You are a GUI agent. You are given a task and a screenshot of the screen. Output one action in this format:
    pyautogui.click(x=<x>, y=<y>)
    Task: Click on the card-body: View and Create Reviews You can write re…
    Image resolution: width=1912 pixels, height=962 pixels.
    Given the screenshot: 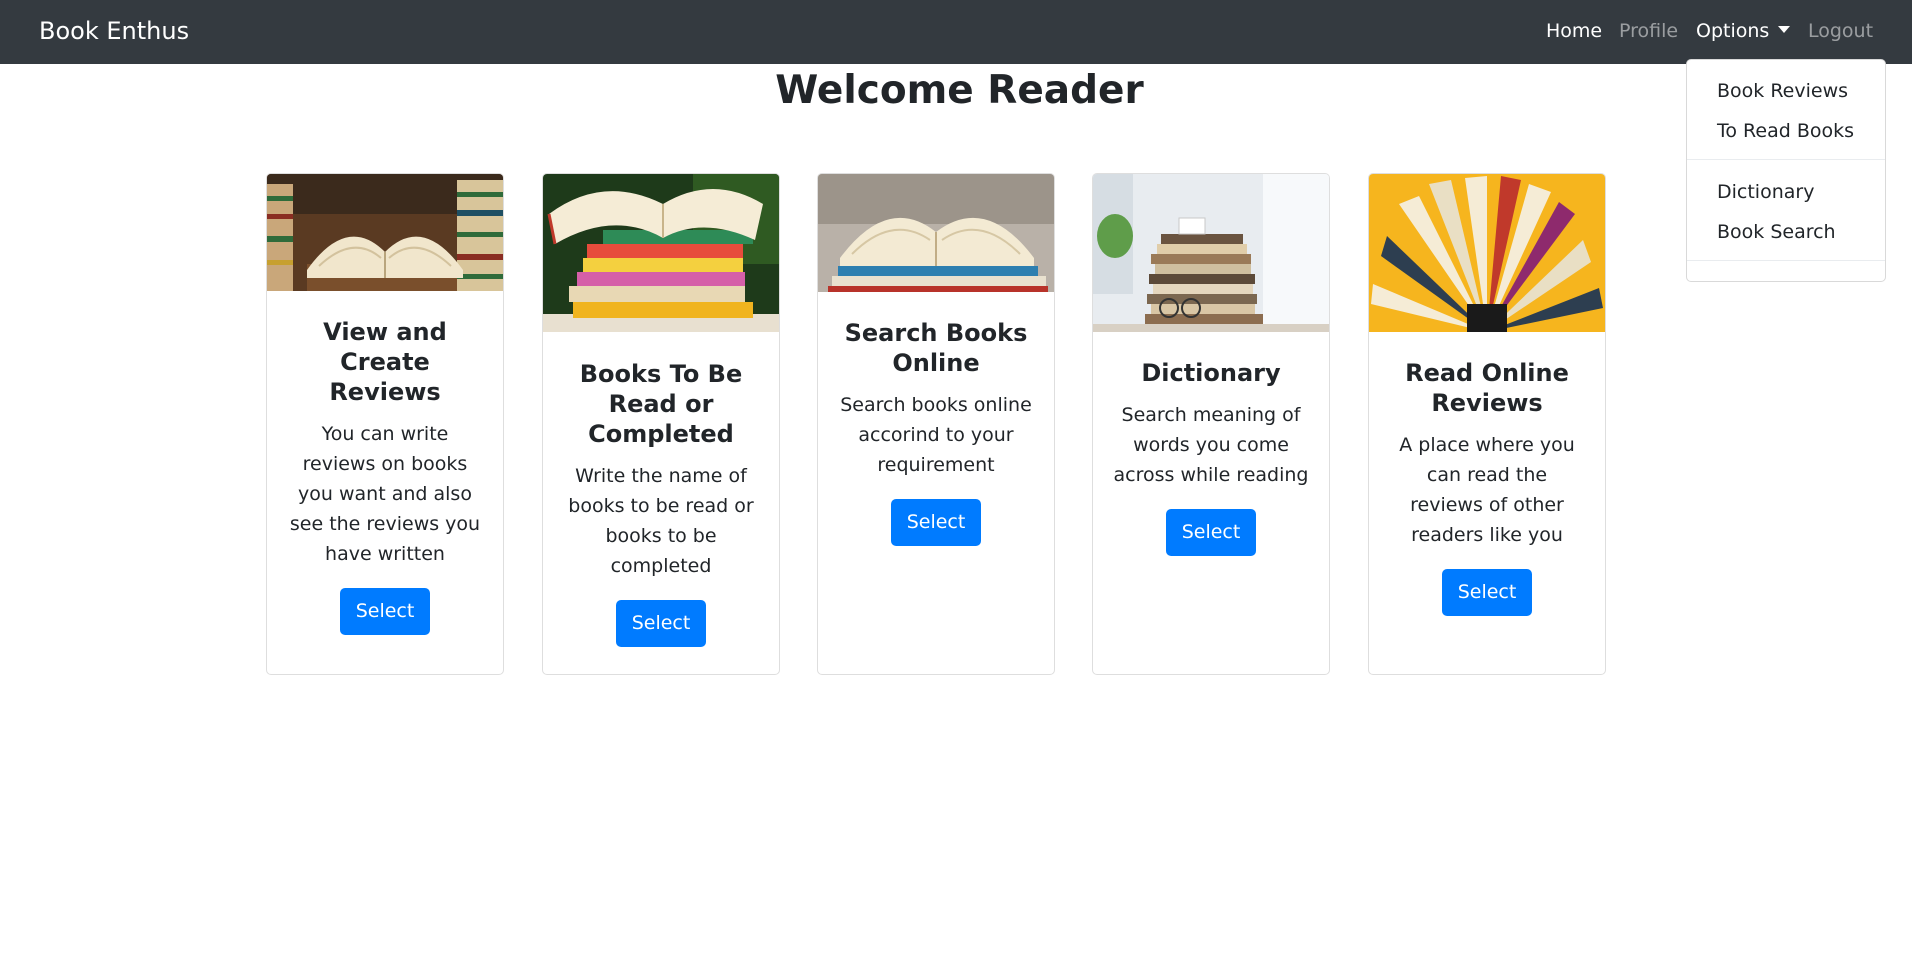 What is the action you would take?
    pyautogui.click(x=385, y=476)
    